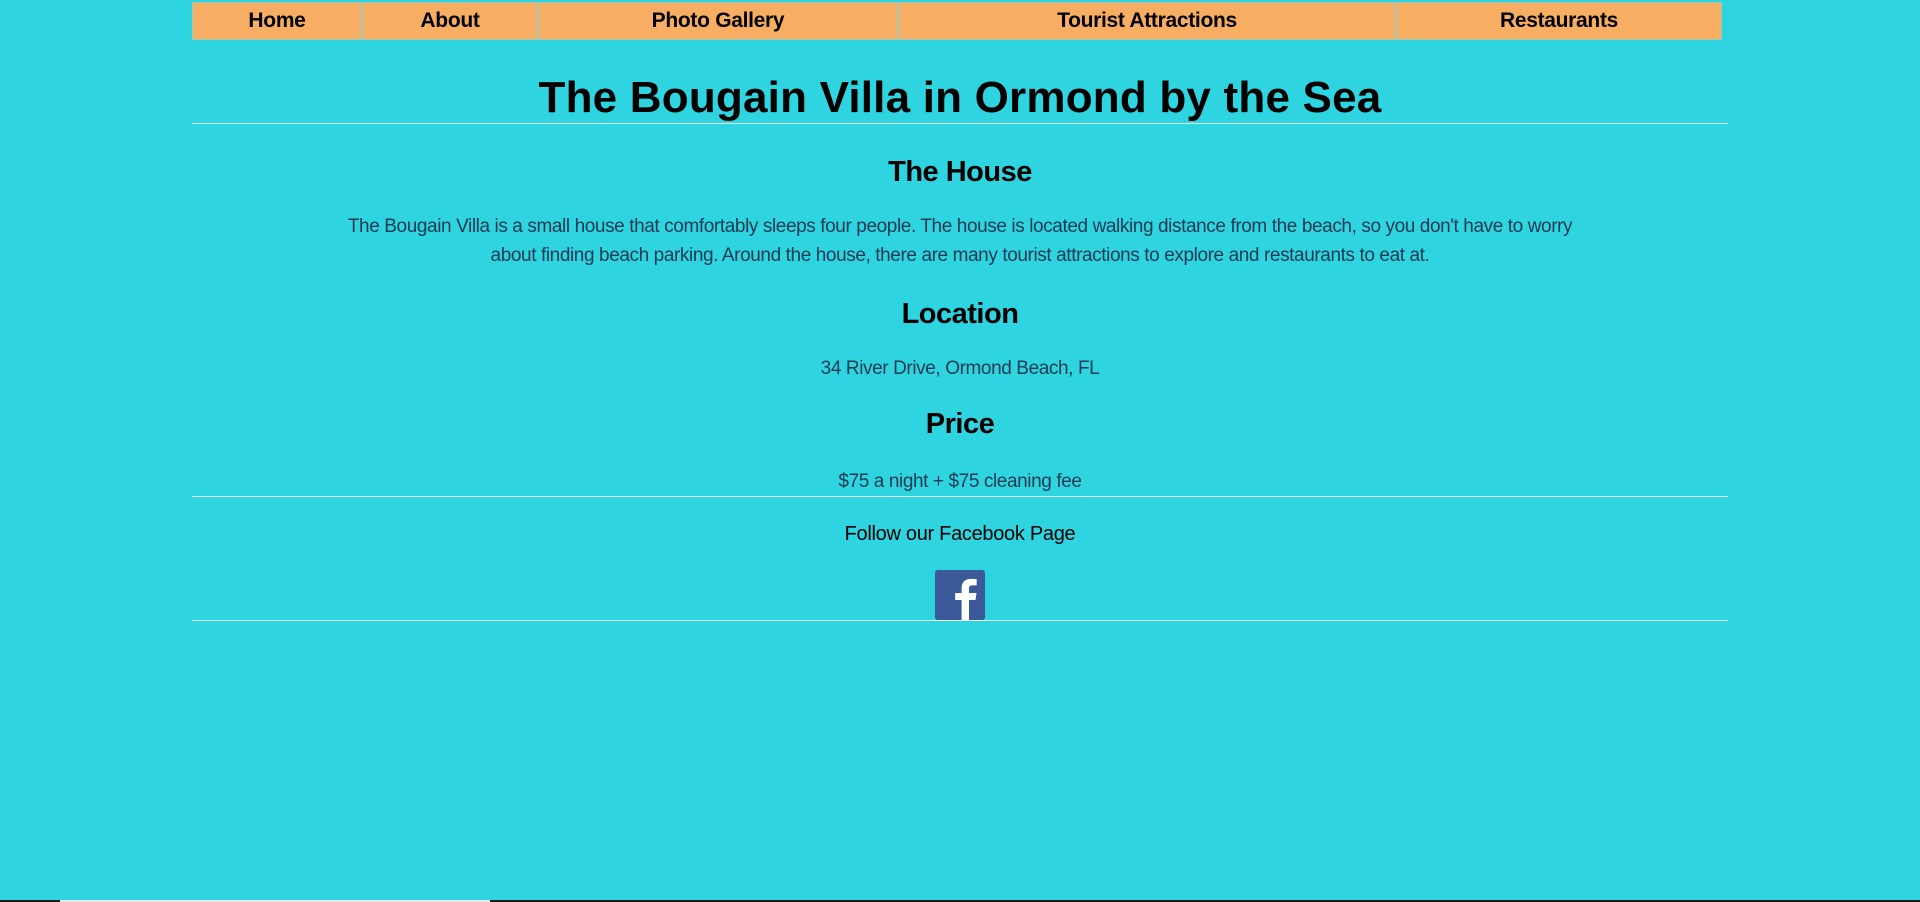  Describe the element at coordinates (960, 97) in the screenshot. I see `page-title: The Bougain Villa in Ormond by the Sea` at that location.